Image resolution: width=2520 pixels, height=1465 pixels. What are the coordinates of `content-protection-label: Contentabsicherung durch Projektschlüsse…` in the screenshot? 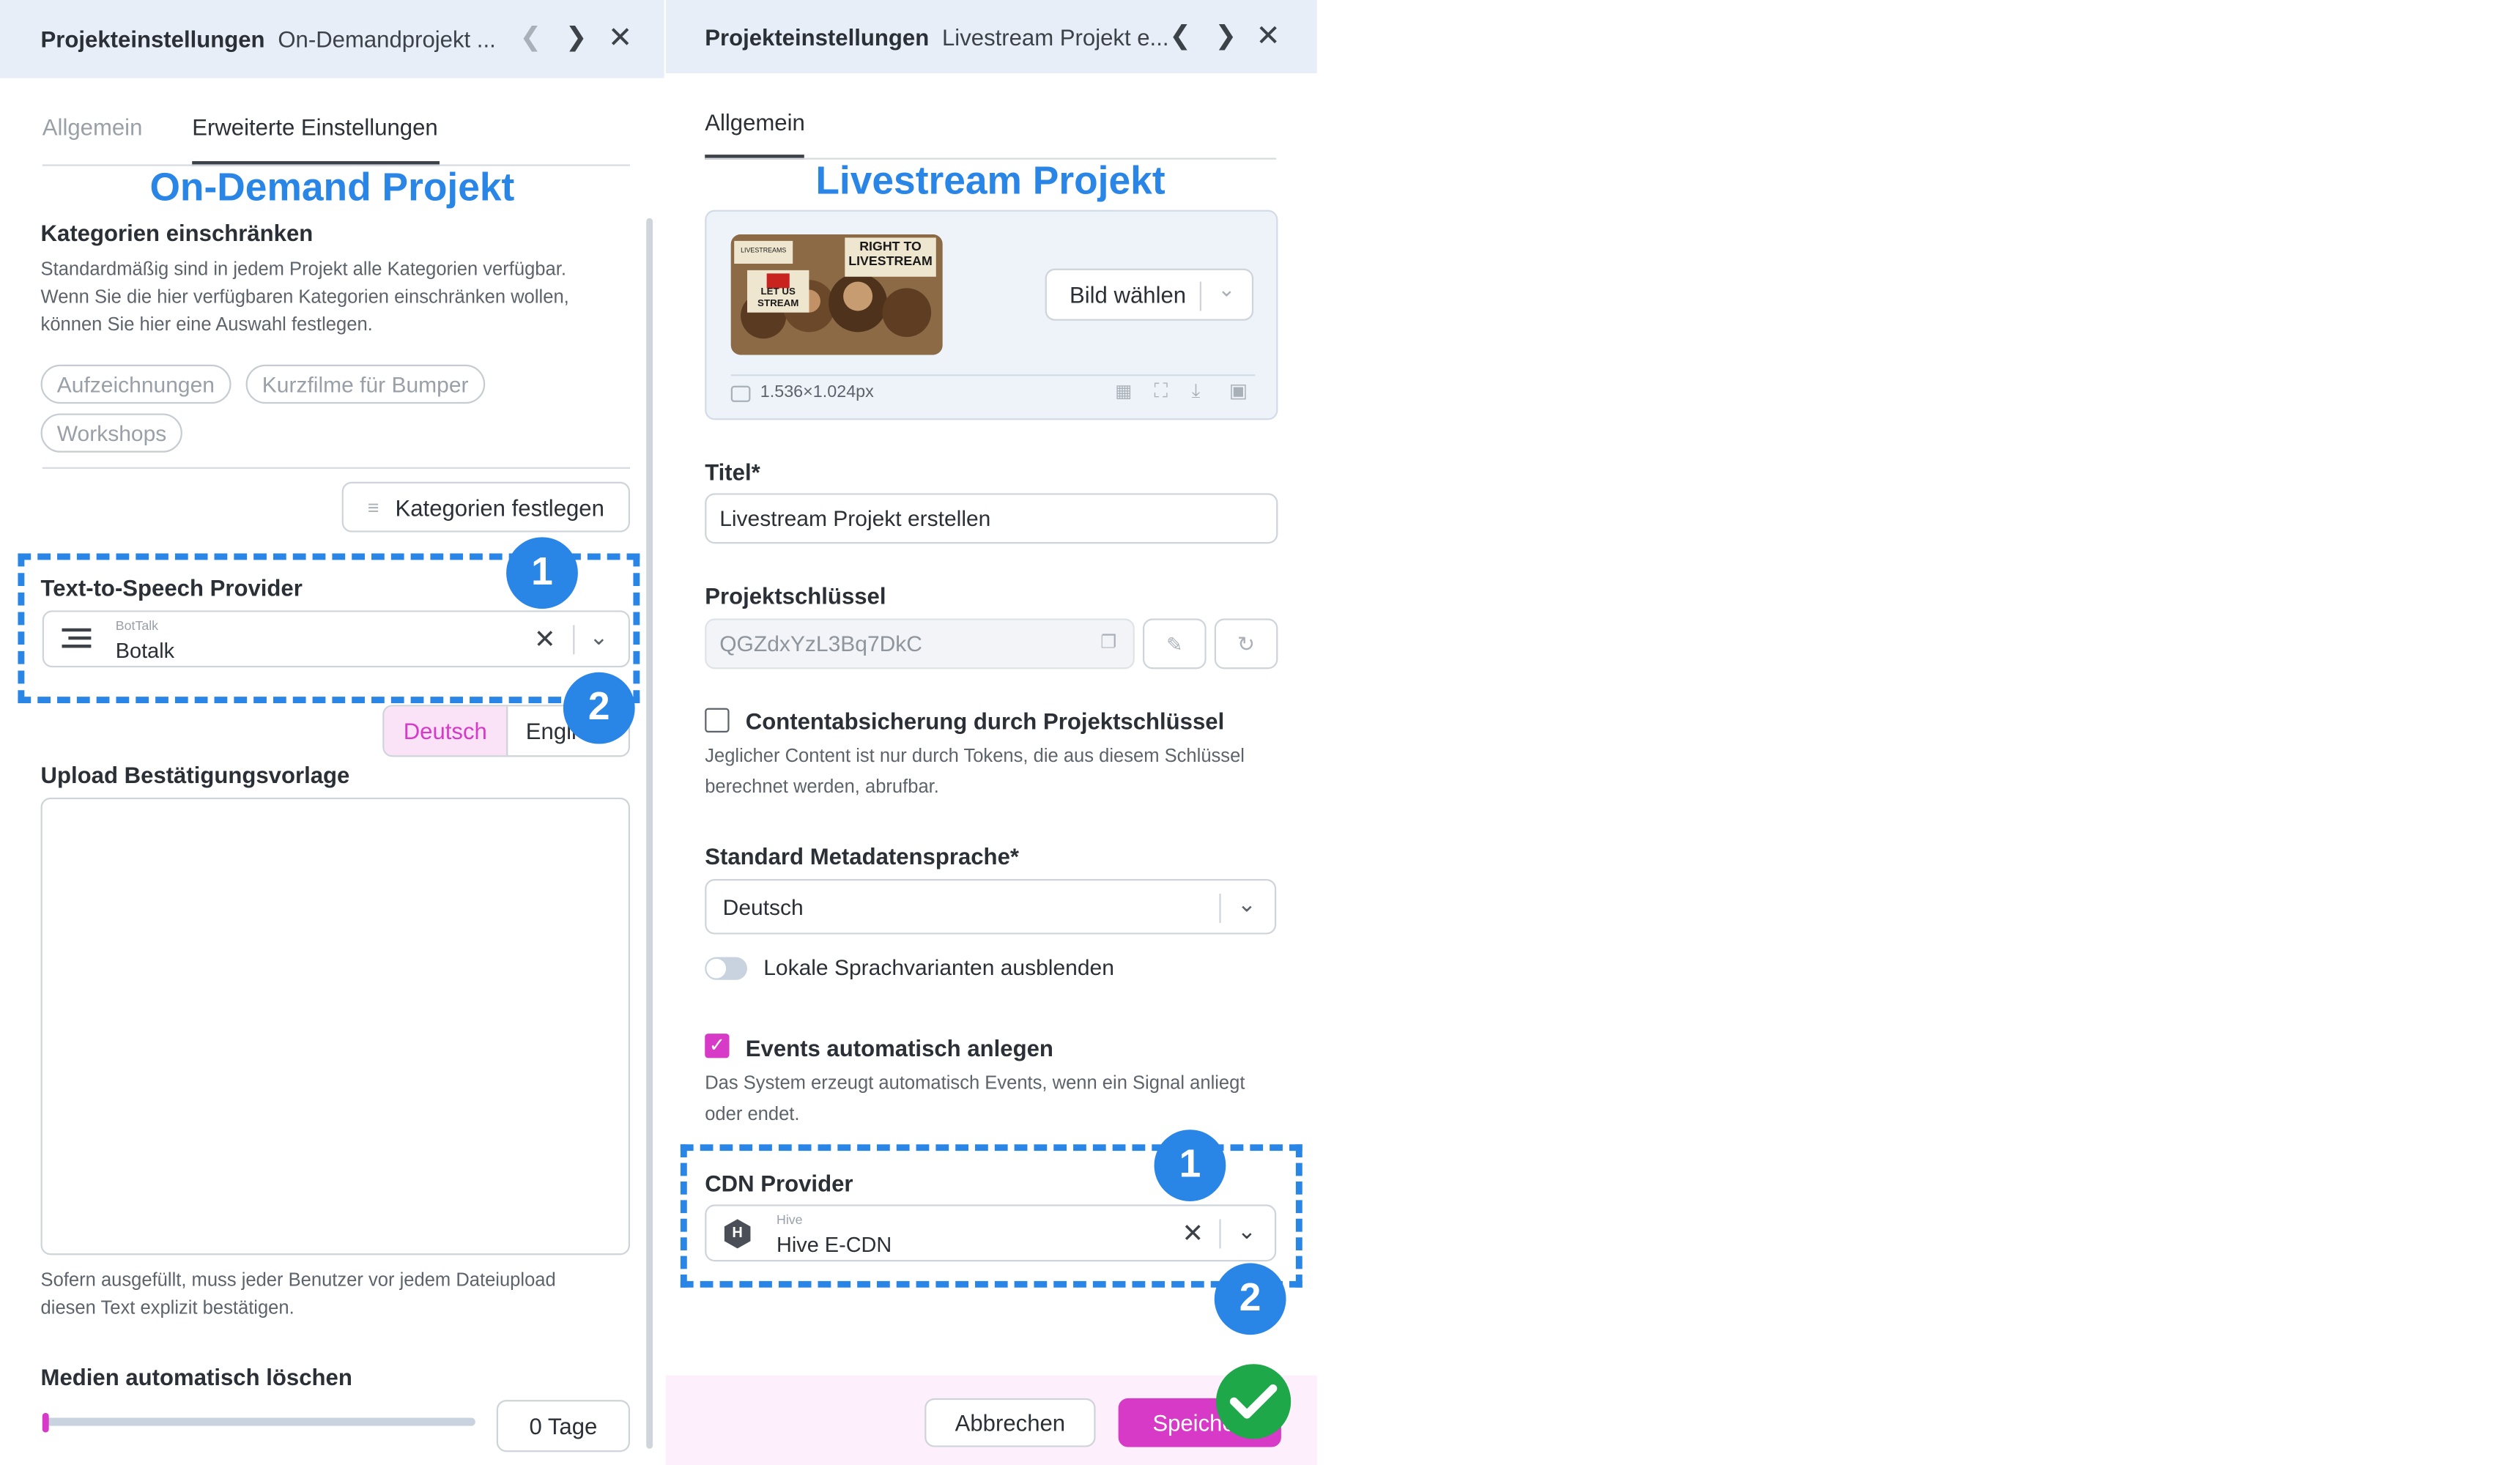 It's located at (985, 721).